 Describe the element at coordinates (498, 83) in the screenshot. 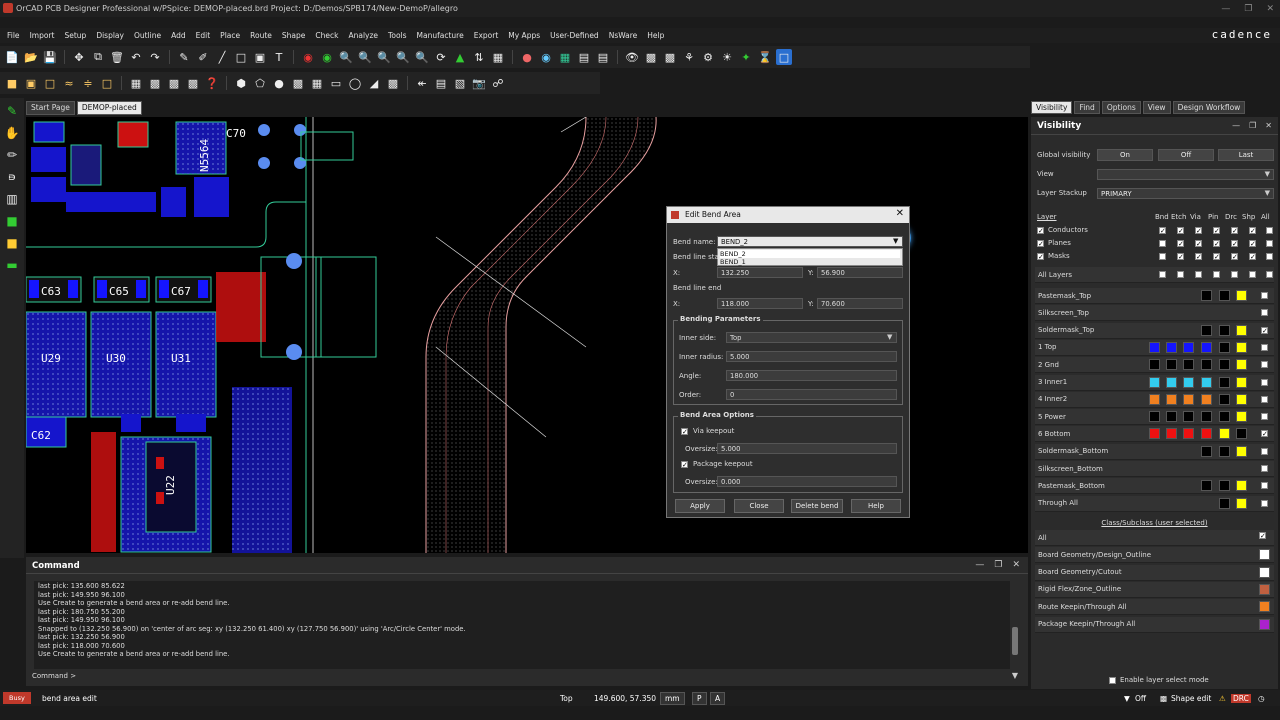

I see `fanout-icon: ☍` at that location.